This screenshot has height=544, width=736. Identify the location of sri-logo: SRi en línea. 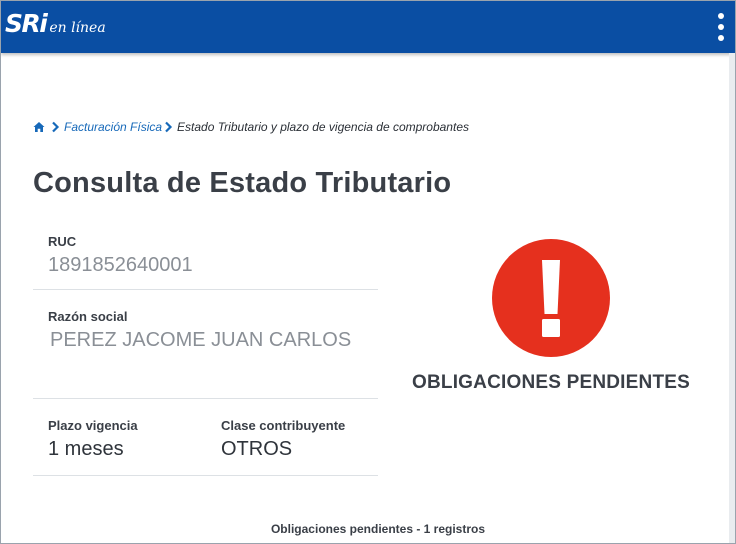
(55, 27).